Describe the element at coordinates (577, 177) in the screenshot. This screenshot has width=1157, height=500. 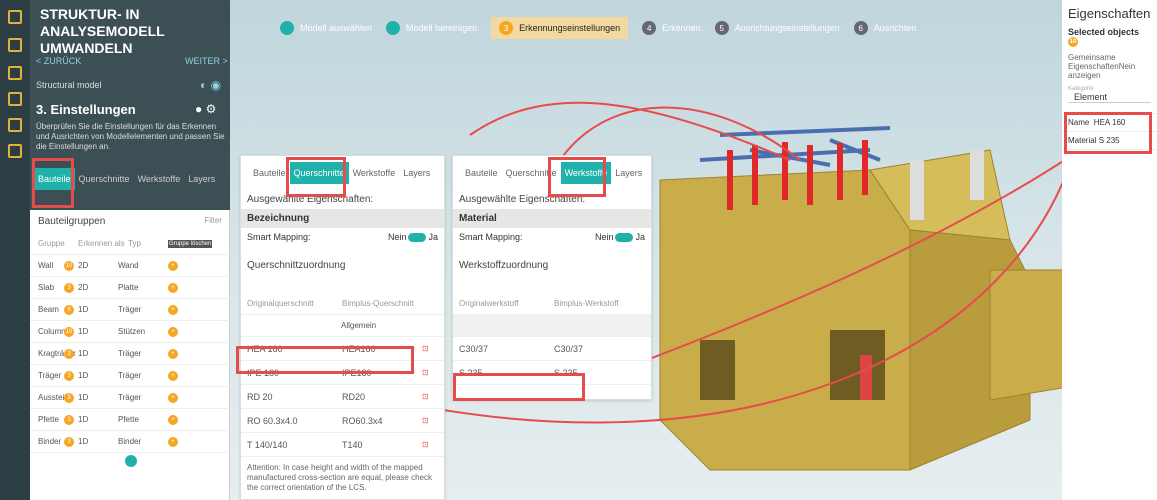
I see `highlight-werkstoffe` at that location.